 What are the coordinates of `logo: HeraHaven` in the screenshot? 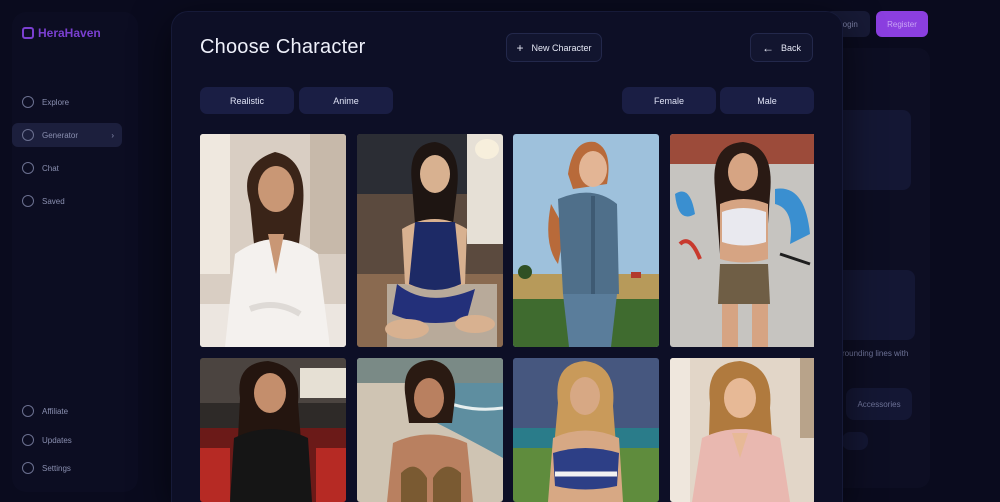 It's located at (61, 33).